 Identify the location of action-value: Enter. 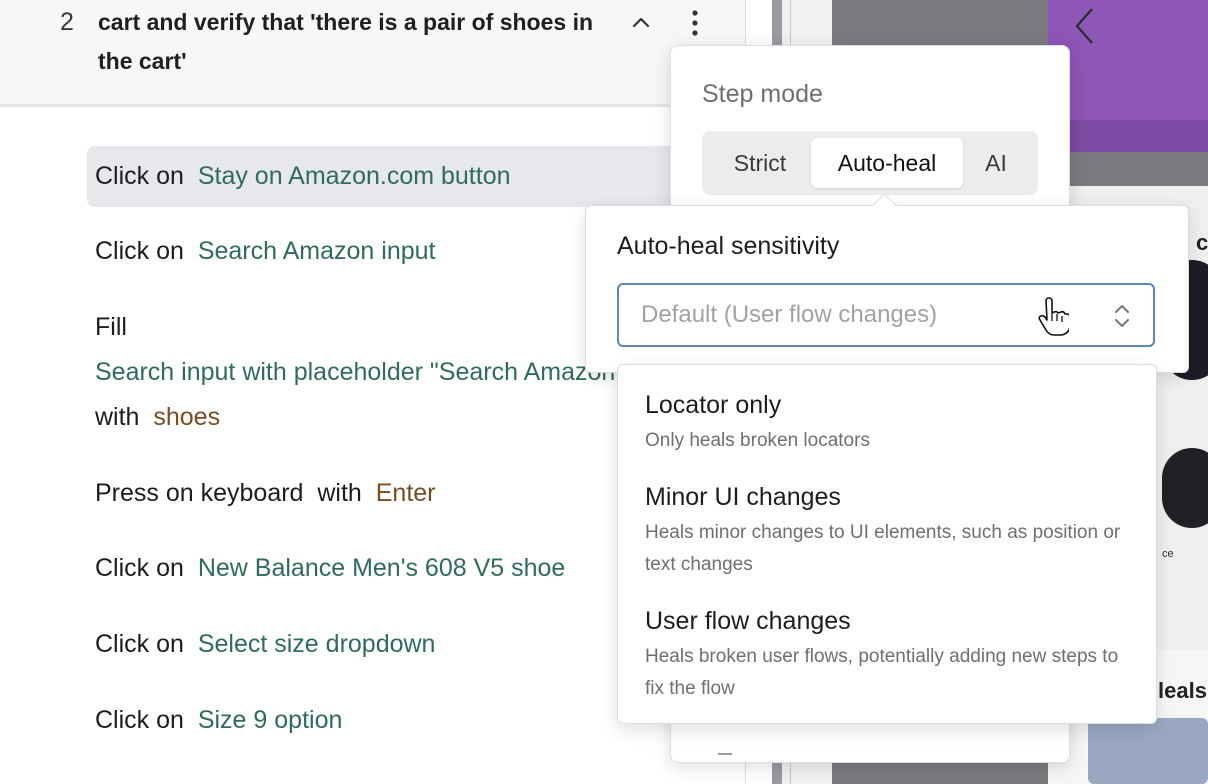
(405, 493).